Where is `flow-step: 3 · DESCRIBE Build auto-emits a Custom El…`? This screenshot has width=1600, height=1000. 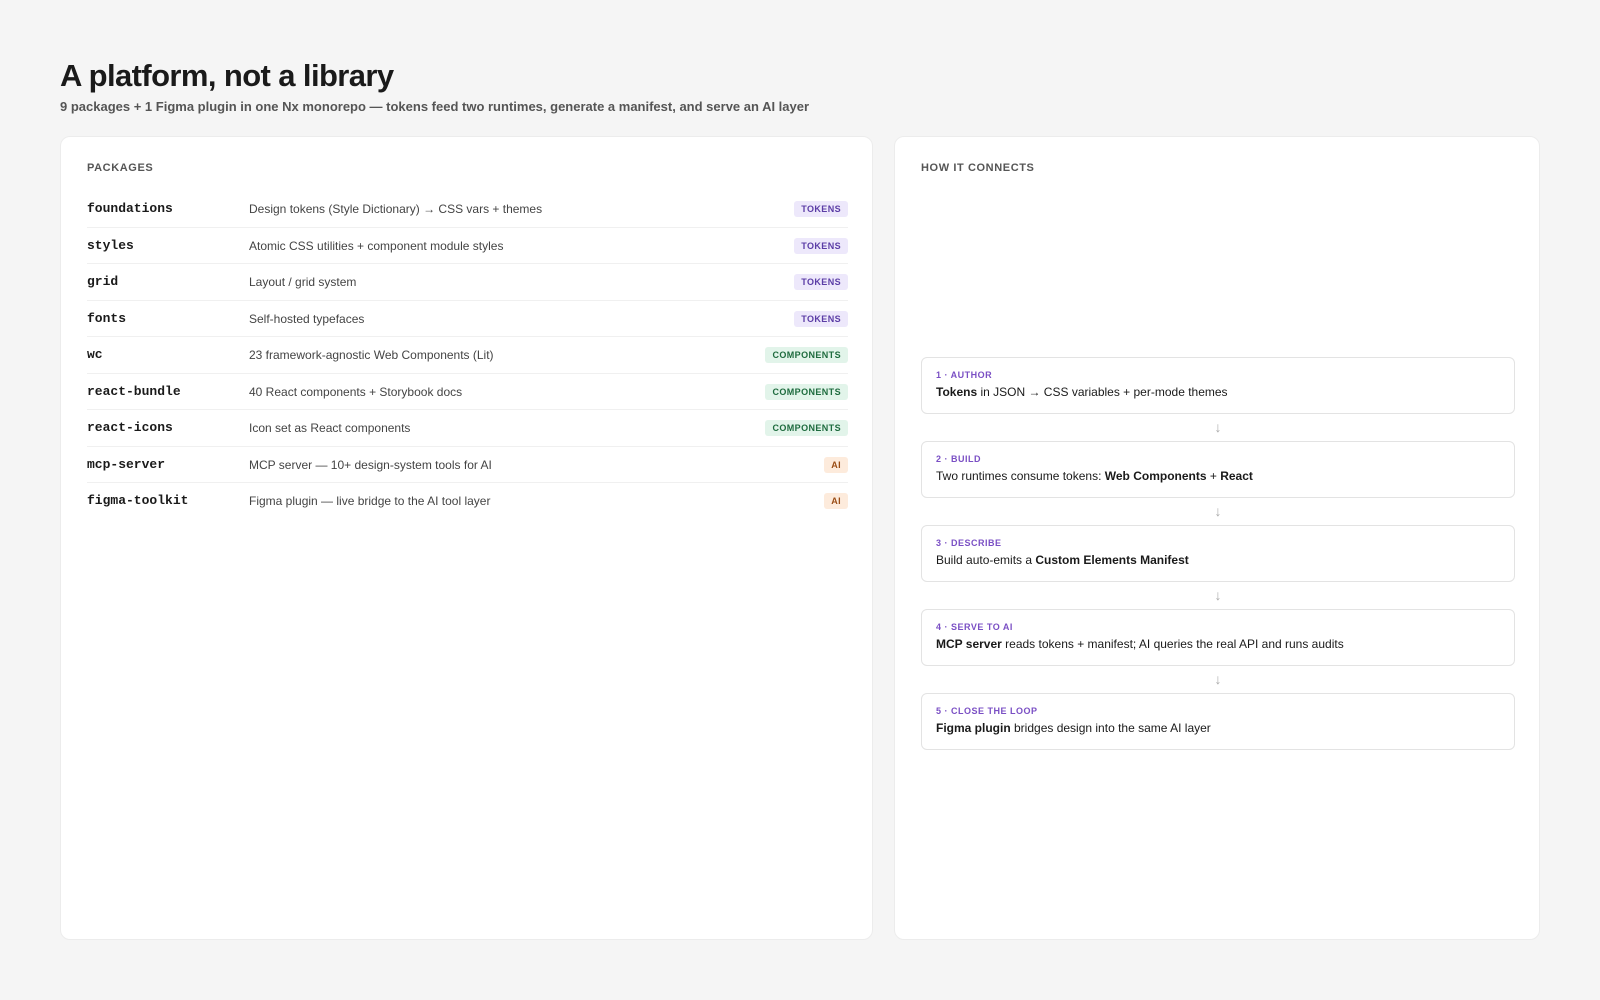 flow-step: 3 · DESCRIBE Build auto-emits a Custom El… is located at coordinates (1218, 553).